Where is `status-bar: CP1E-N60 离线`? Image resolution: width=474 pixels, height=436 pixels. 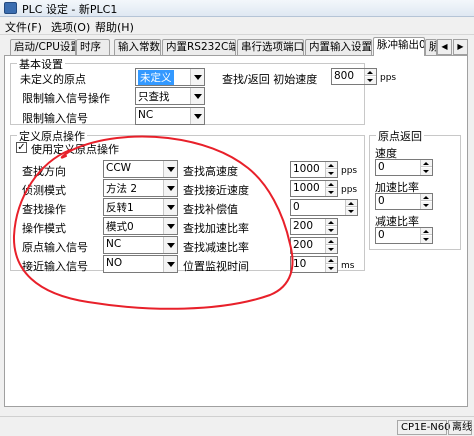
status-bar: CP1E-N60 离线 is located at coordinates (237, 426).